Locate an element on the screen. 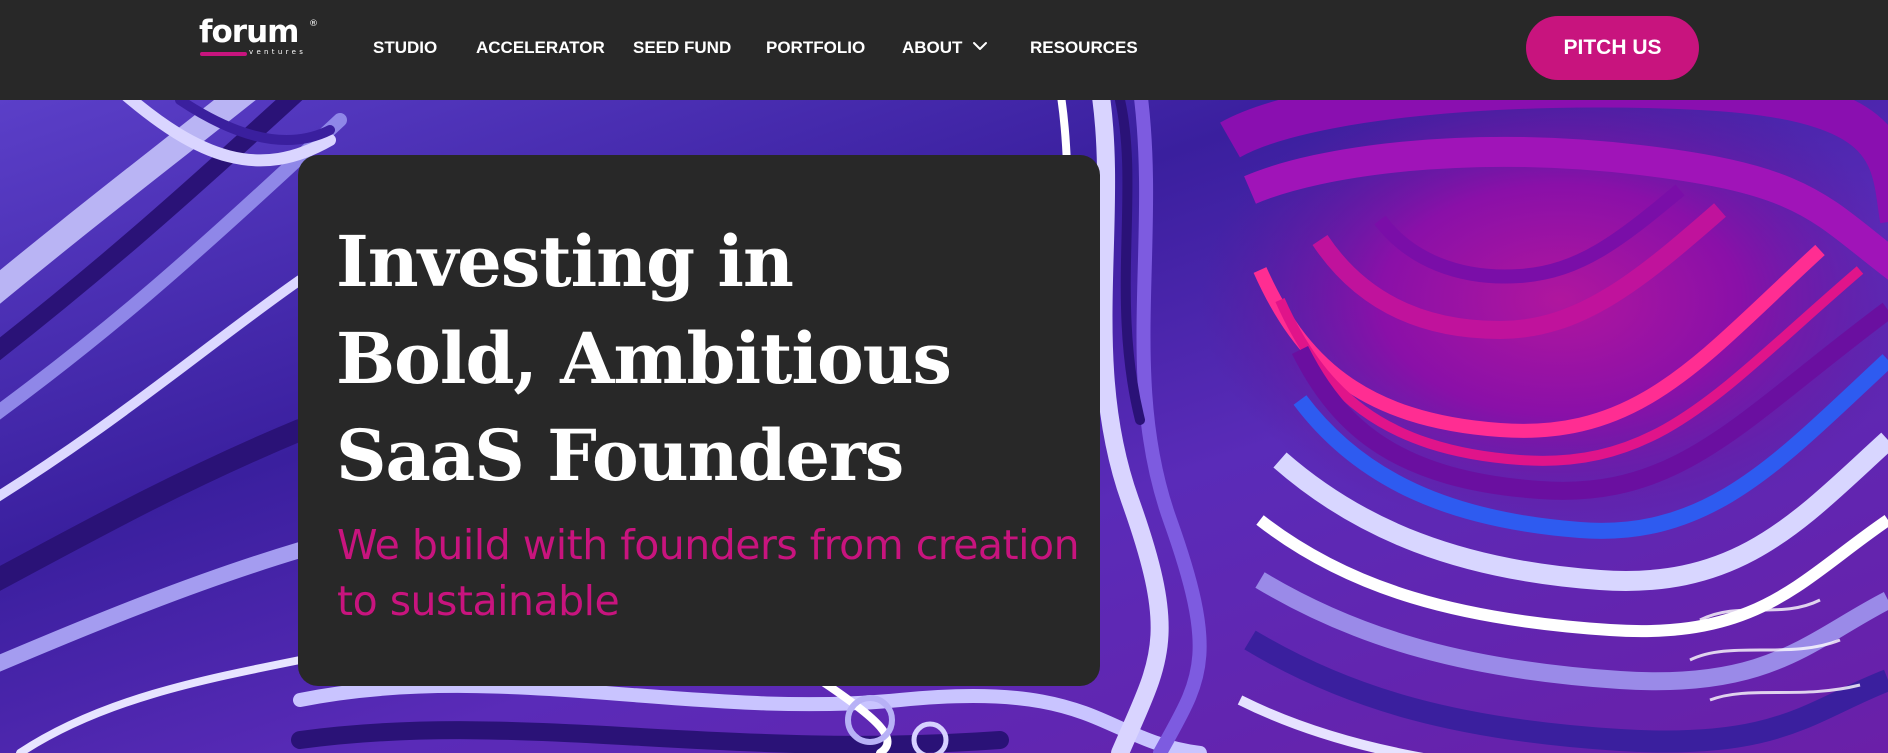 Image resolution: width=1888 pixels, height=753 pixels. hero-subheadline-line-1: We build with founders from creation is located at coordinates (708, 545).